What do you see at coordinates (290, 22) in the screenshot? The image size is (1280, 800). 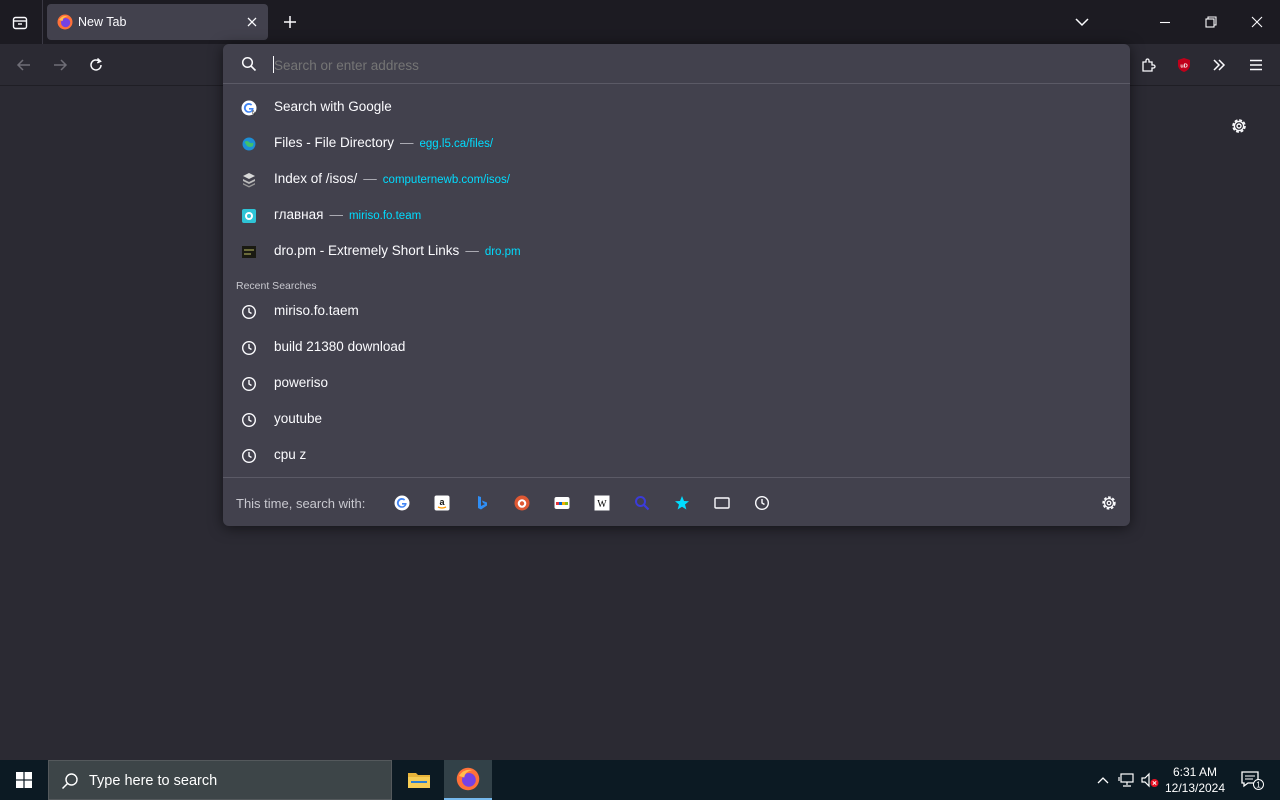 I see `new-tab-button` at bounding box center [290, 22].